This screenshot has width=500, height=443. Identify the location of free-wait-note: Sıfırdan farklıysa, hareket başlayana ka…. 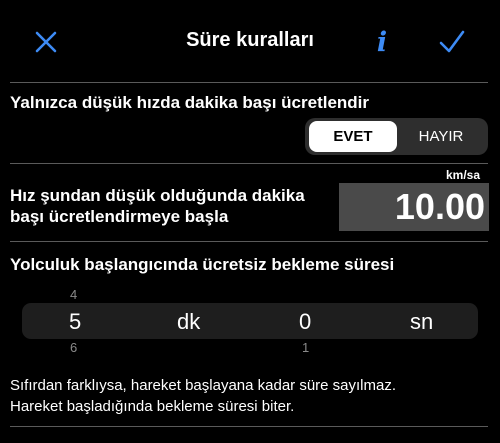
(250, 396).